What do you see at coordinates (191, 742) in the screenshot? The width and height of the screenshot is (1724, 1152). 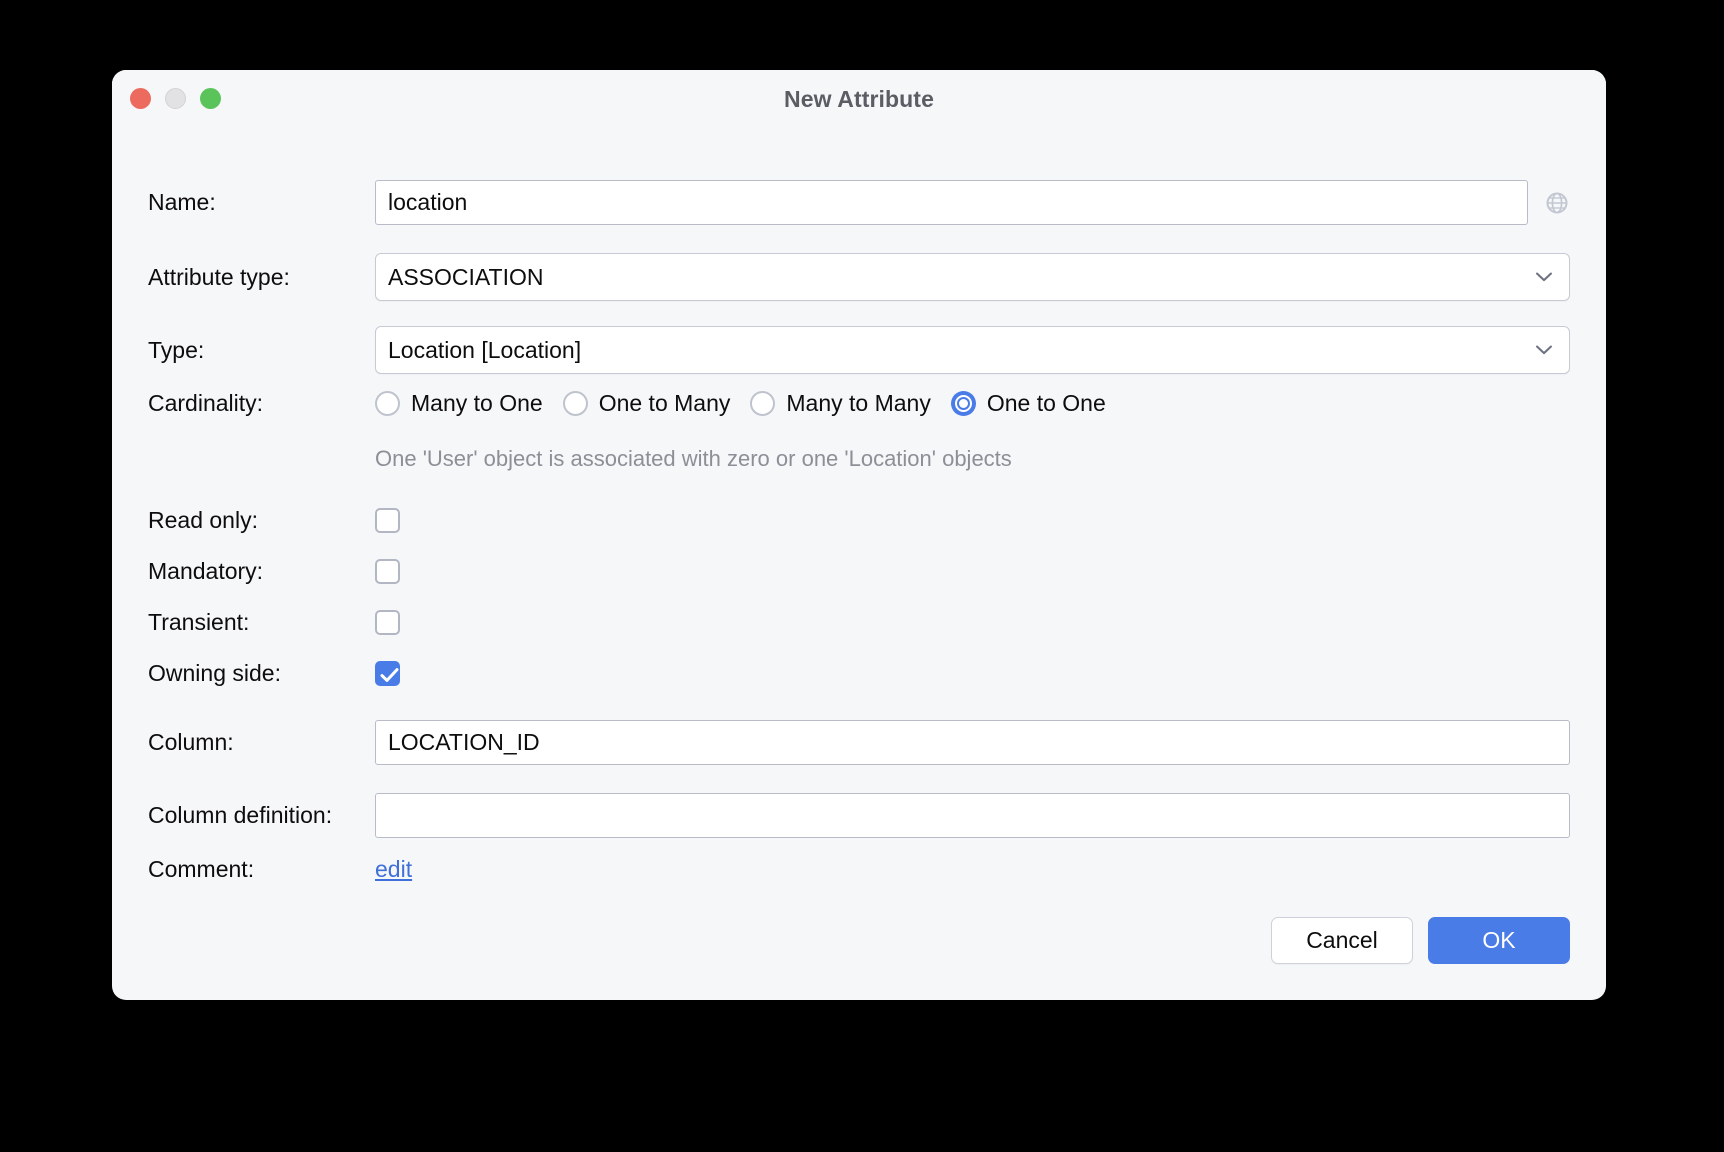 I see `column-label: Column:` at bounding box center [191, 742].